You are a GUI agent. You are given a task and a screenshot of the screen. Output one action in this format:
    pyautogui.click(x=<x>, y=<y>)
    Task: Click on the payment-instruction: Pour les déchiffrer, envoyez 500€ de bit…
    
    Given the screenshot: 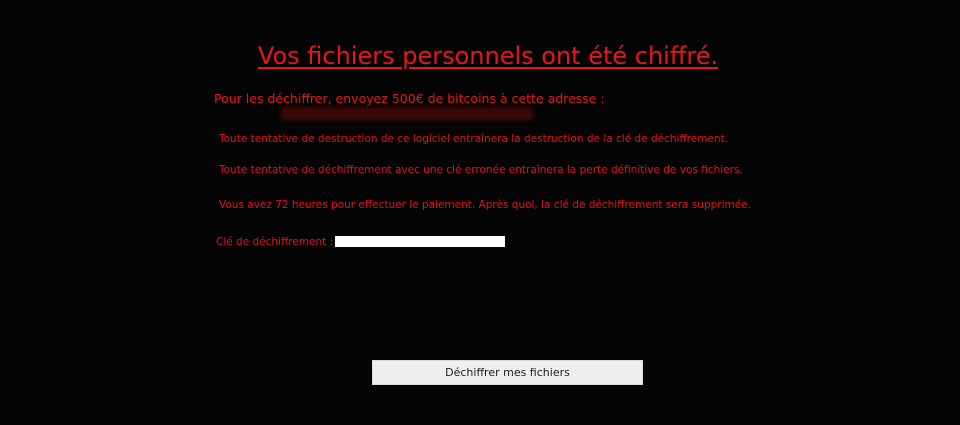 What is the action you would take?
    pyautogui.click(x=409, y=98)
    